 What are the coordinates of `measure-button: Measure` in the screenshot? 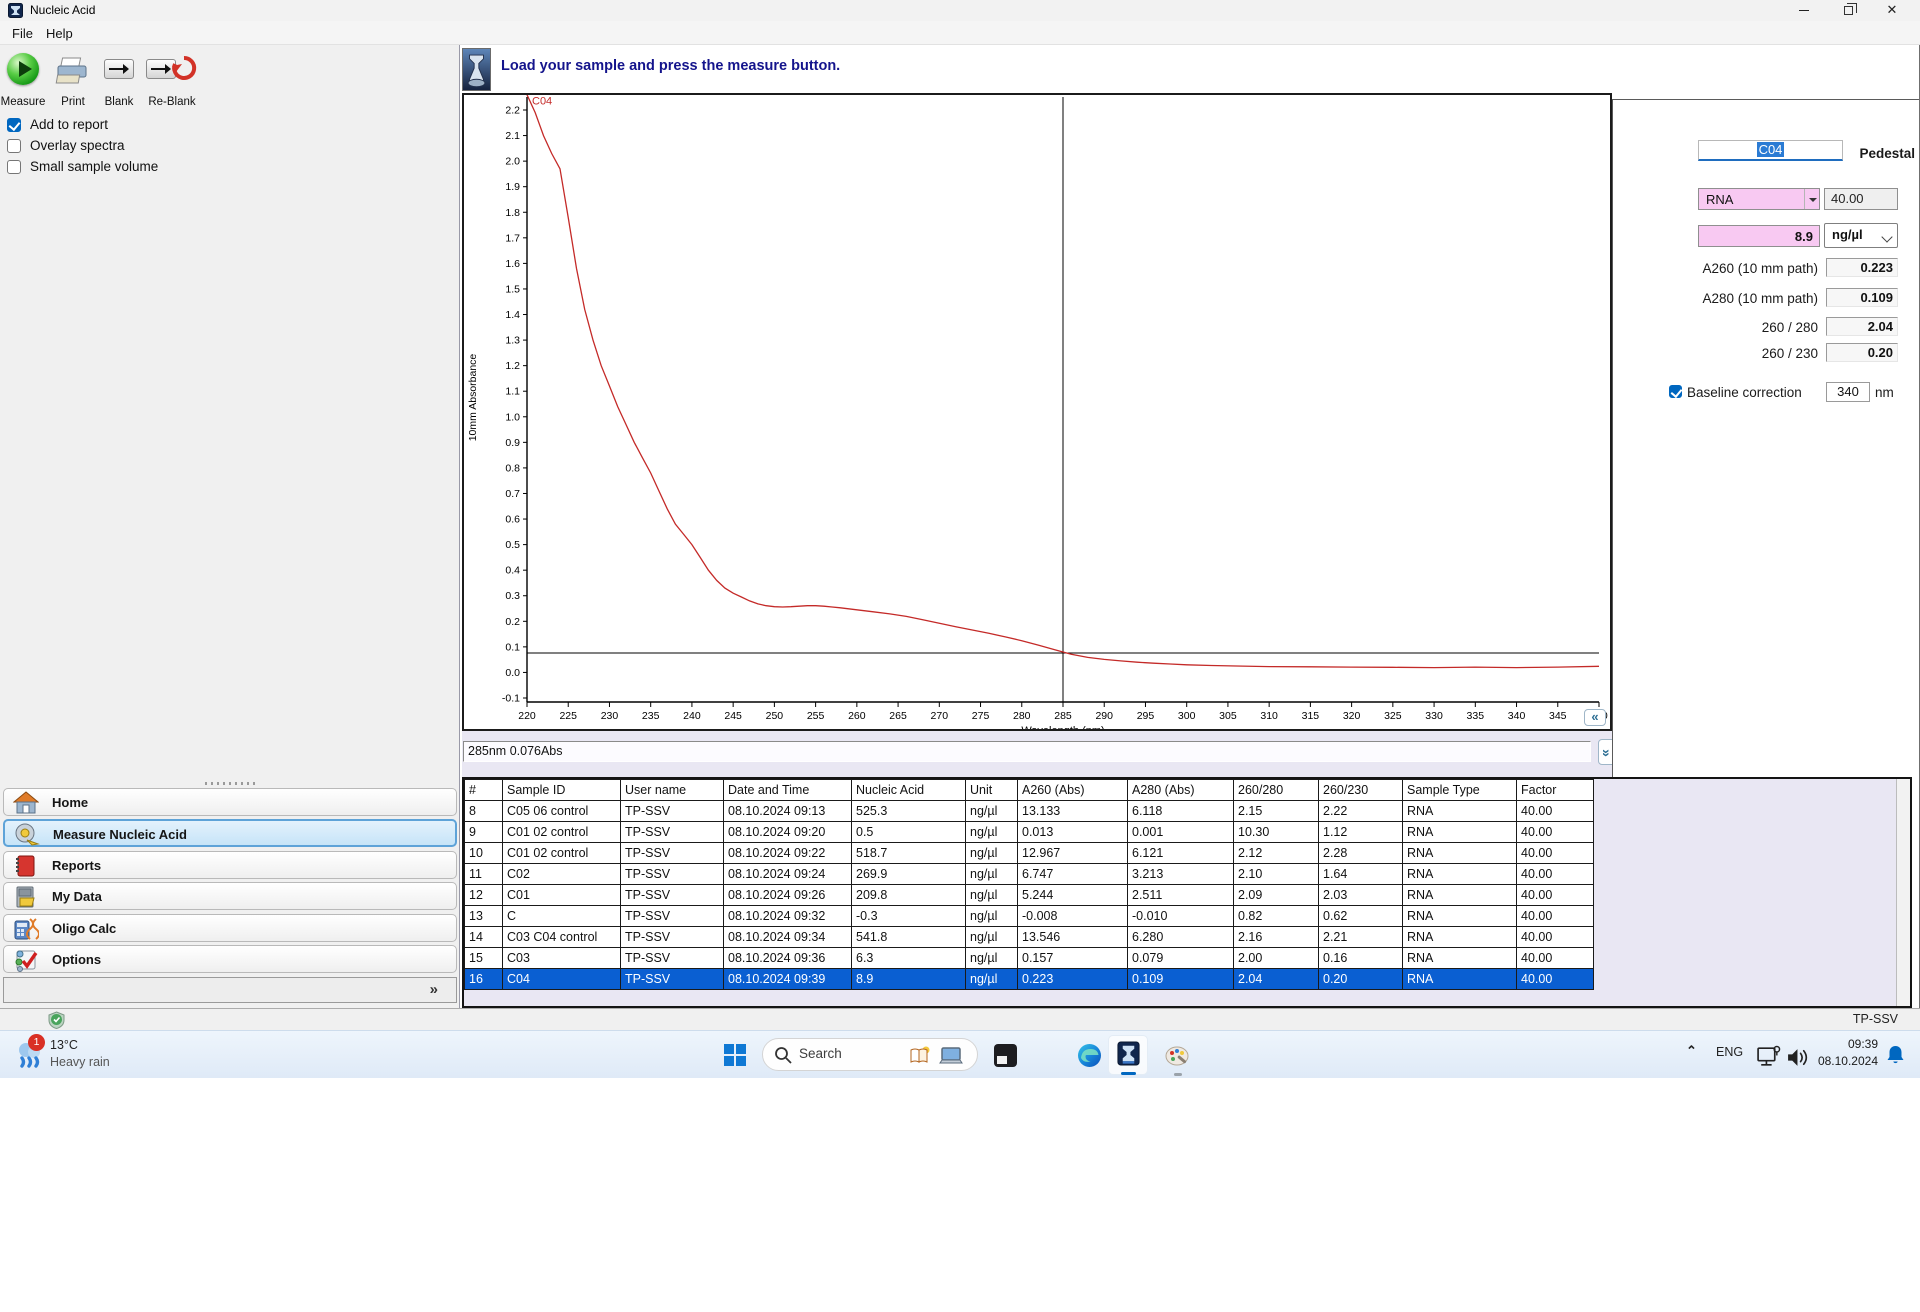 It's located at (23, 79).